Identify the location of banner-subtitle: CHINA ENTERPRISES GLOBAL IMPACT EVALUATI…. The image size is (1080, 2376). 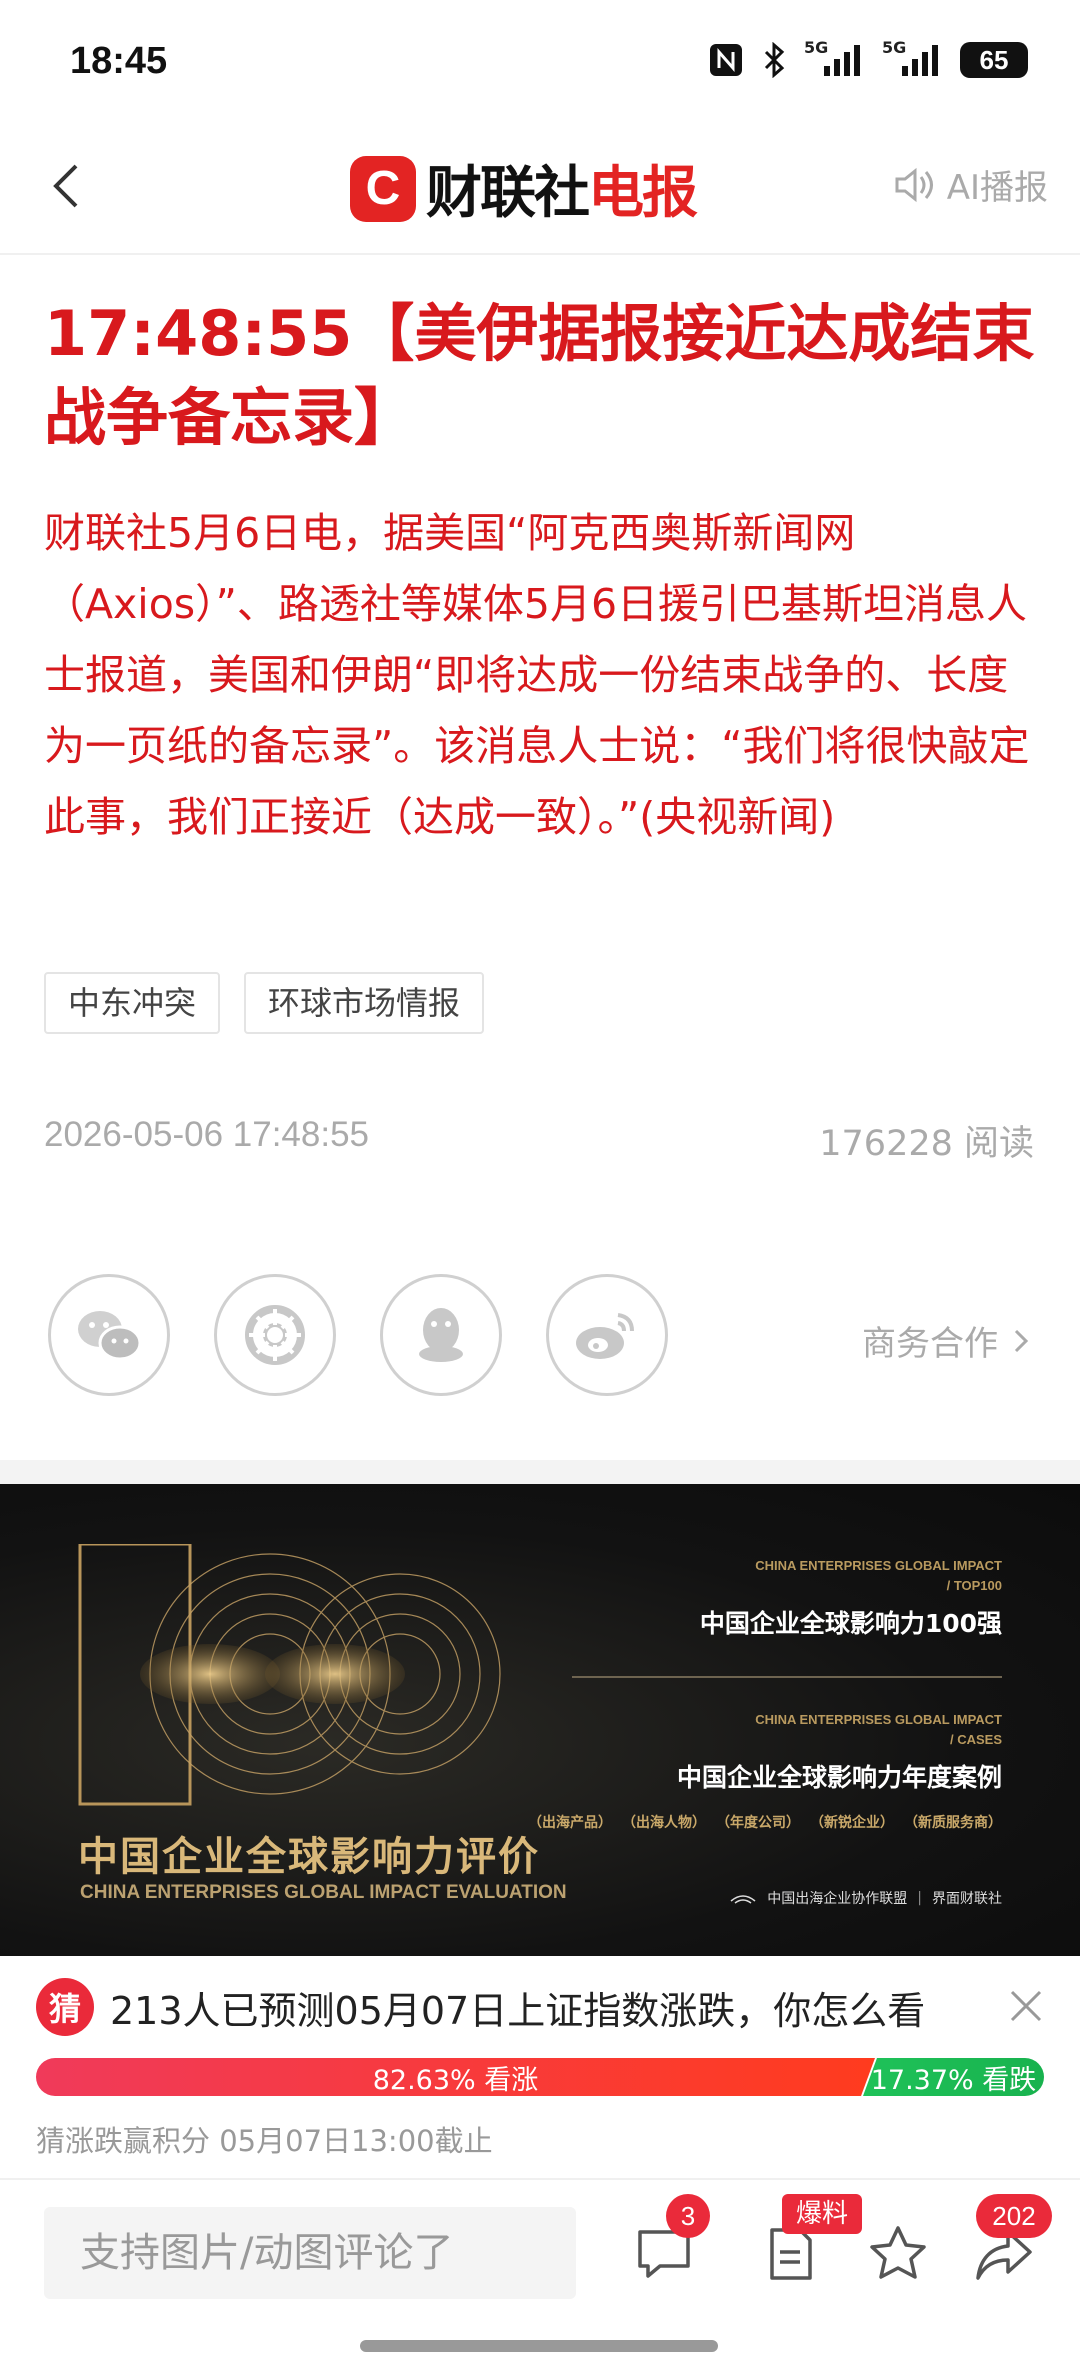
(323, 1892).